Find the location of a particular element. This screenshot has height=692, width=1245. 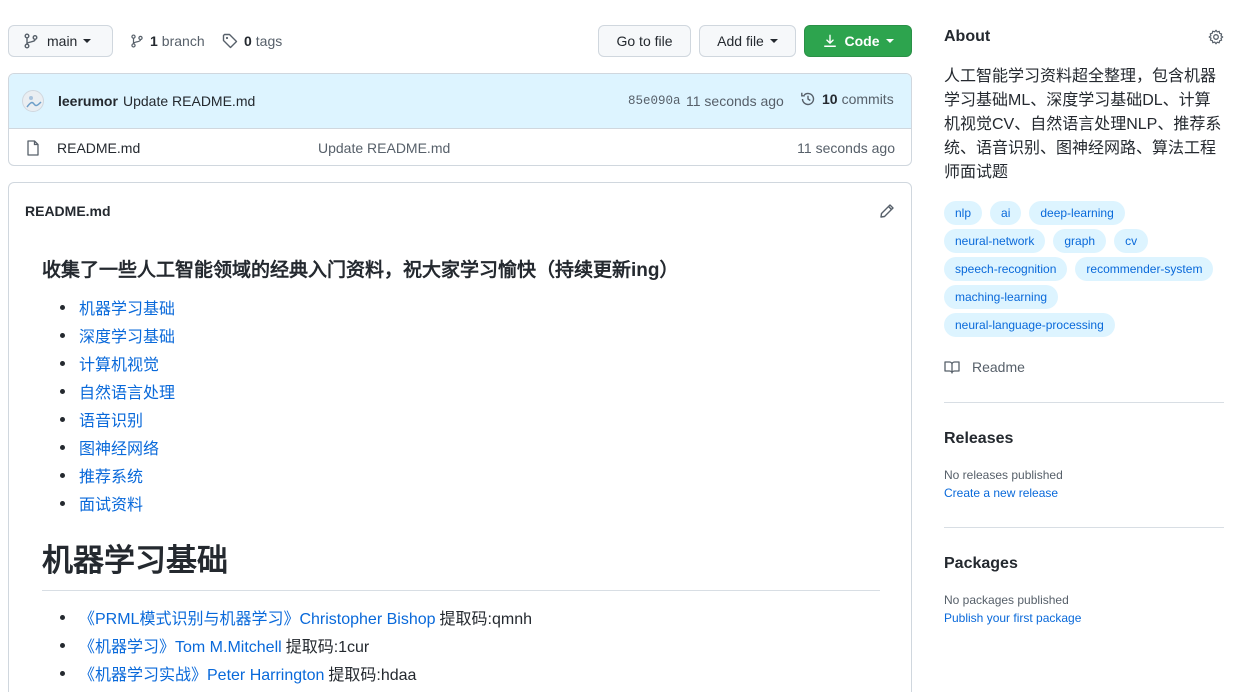

branch-name: main is located at coordinates (62, 41).